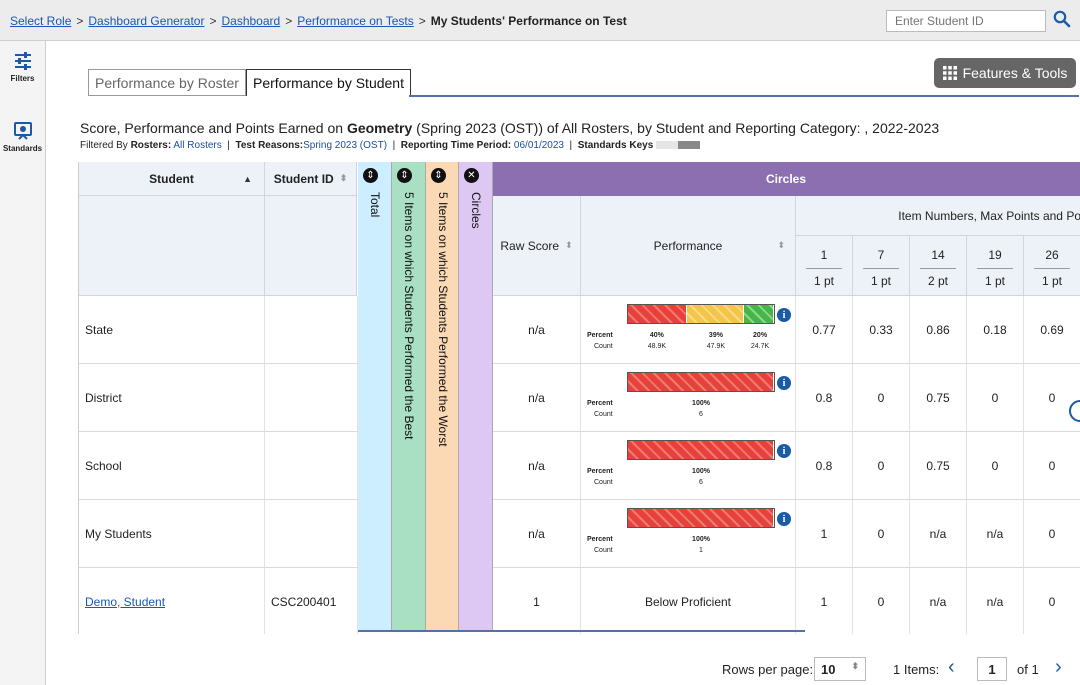  Describe the element at coordinates (528, 21) in the screenshot. I see `breadcrumb-current: My Students' Performance on Test` at that location.